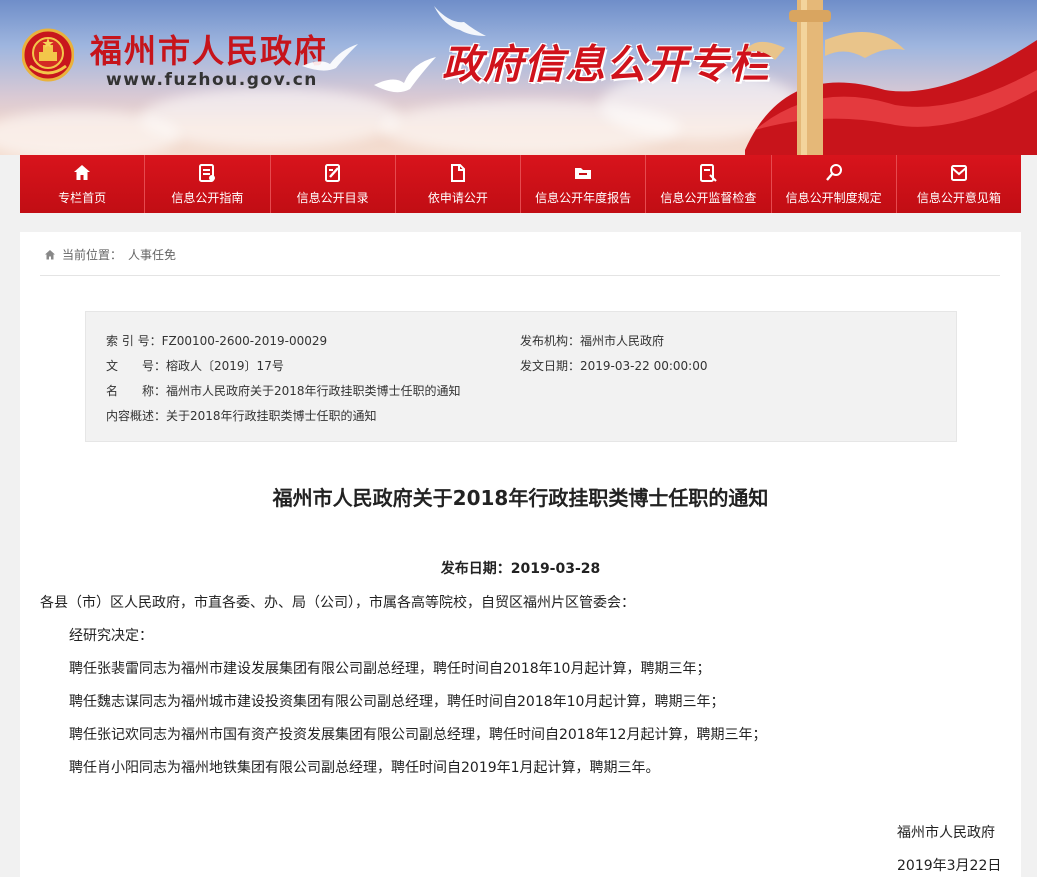 The width and height of the screenshot is (1037, 877). Describe the element at coordinates (833, 197) in the screenshot. I see `nav-item-label: 信息公开制度规定` at that location.